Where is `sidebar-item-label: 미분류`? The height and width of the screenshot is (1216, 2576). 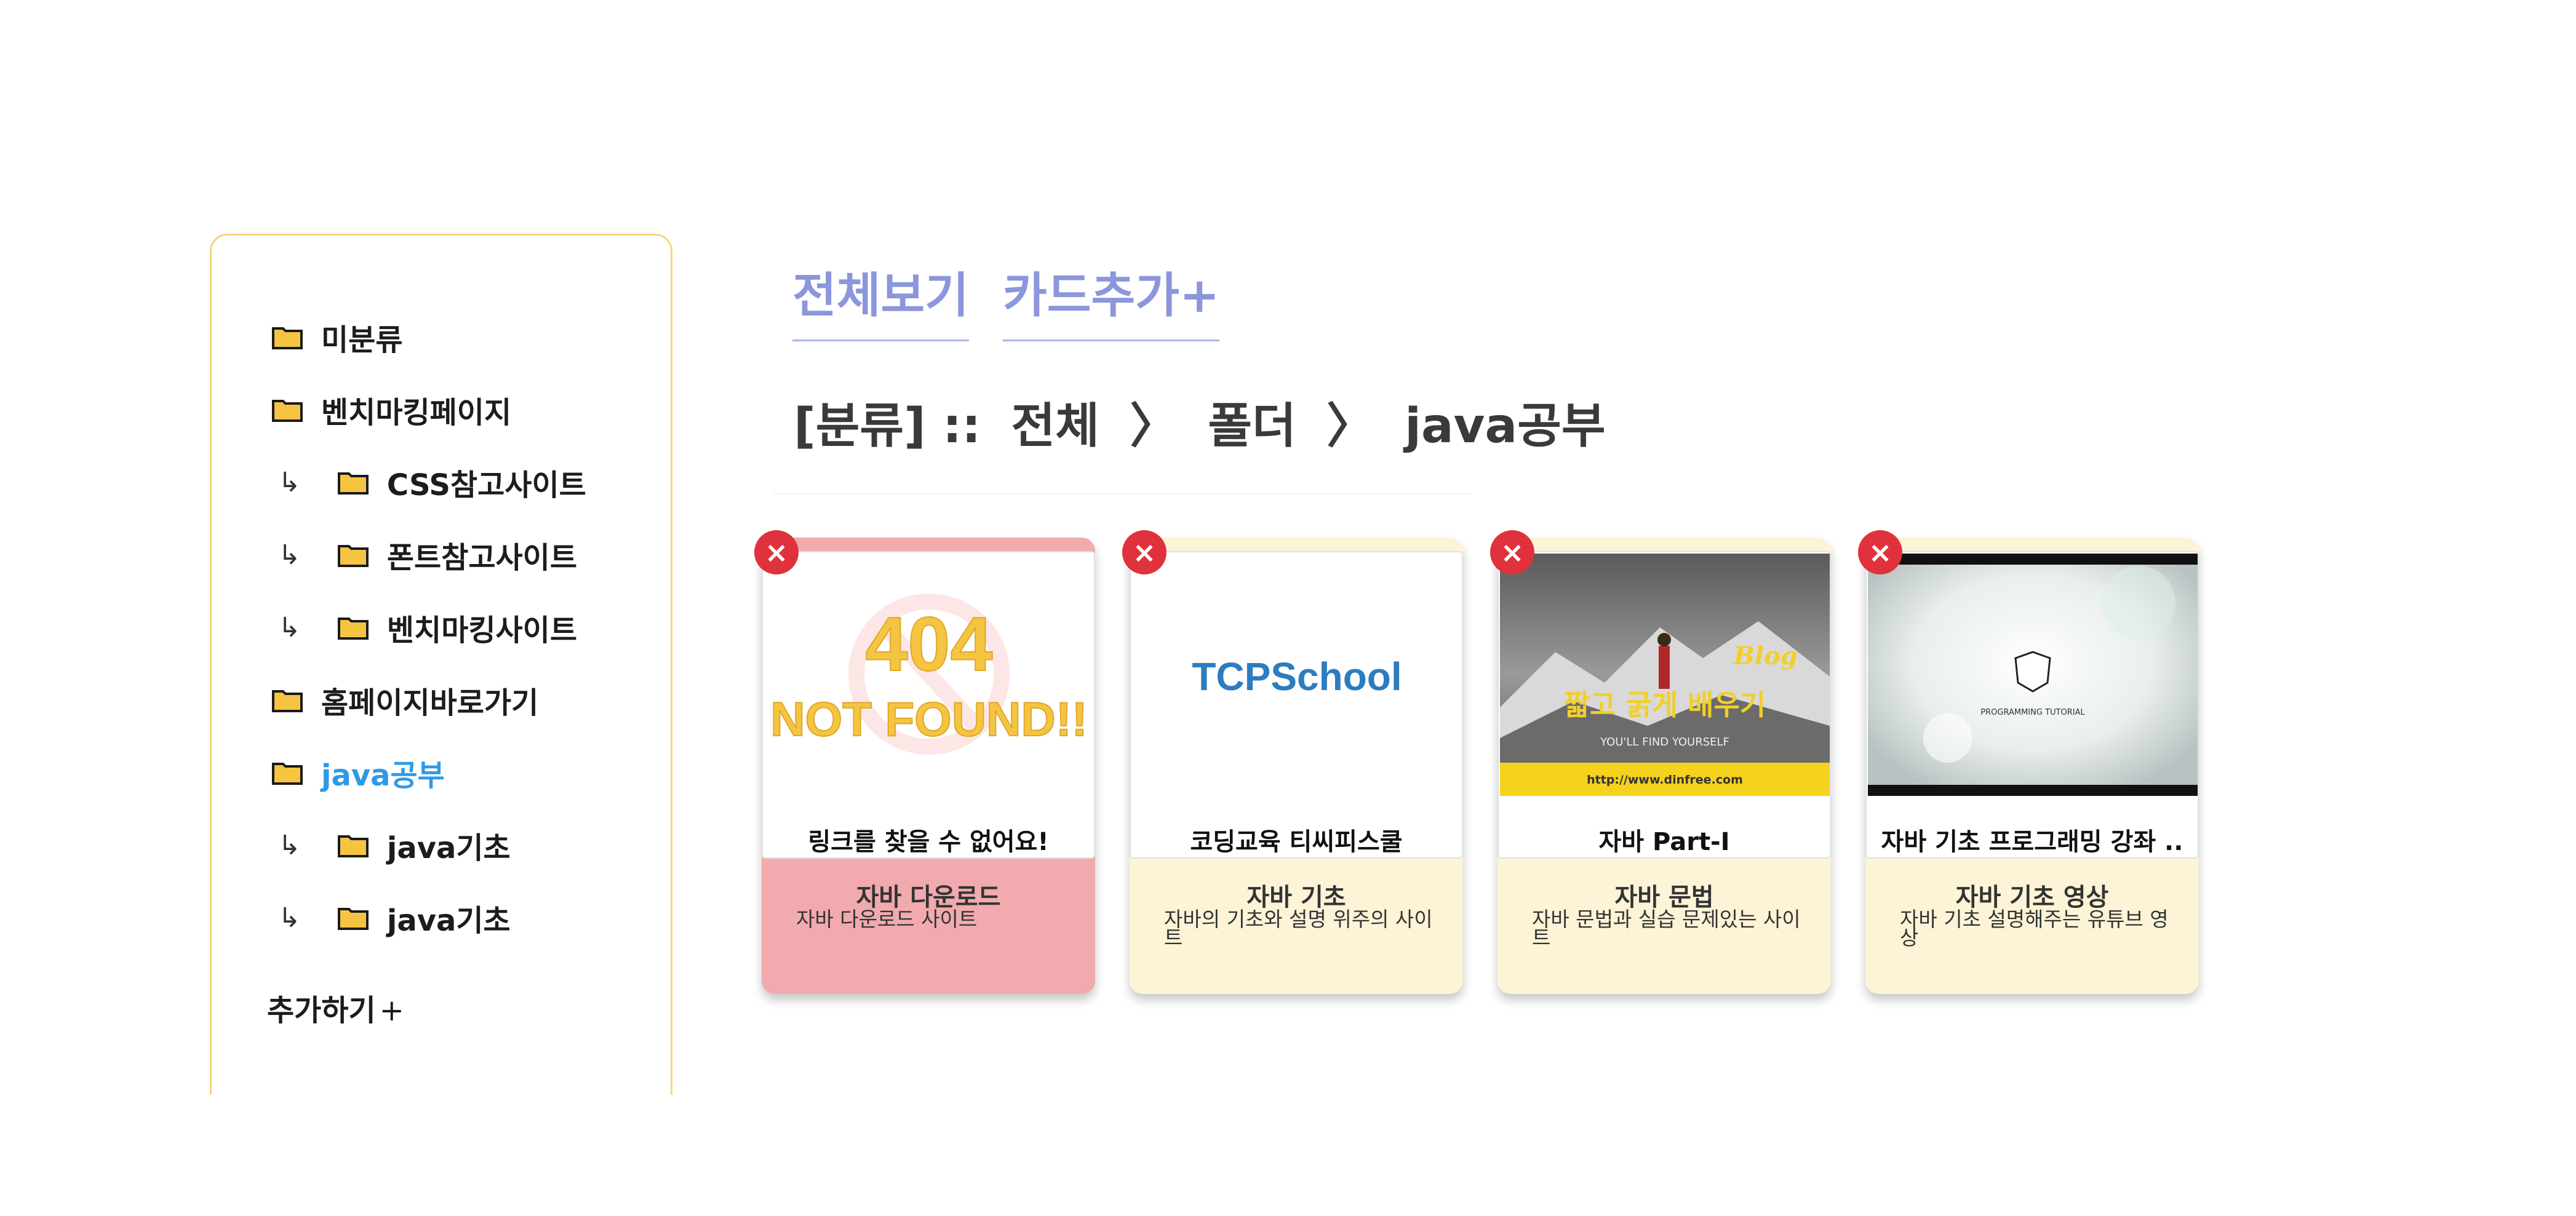
sidebar-item-label: 미분류 is located at coordinates (362, 340).